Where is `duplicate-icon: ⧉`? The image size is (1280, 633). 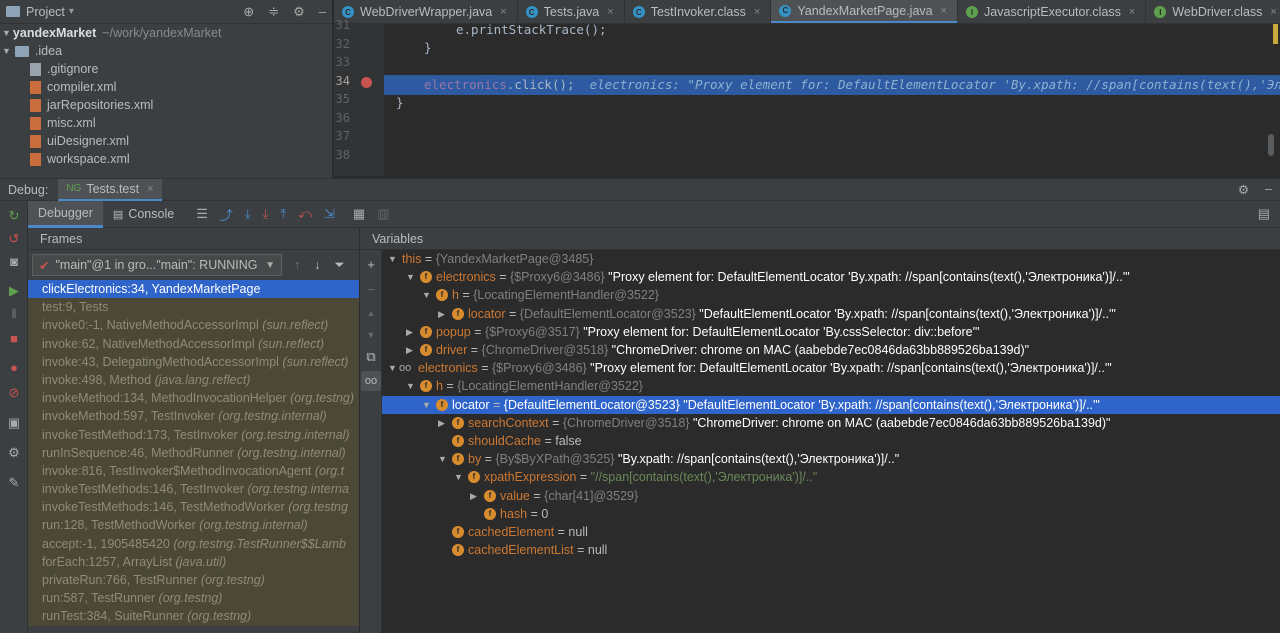 duplicate-icon: ⧉ is located at coordinates (371, 357).